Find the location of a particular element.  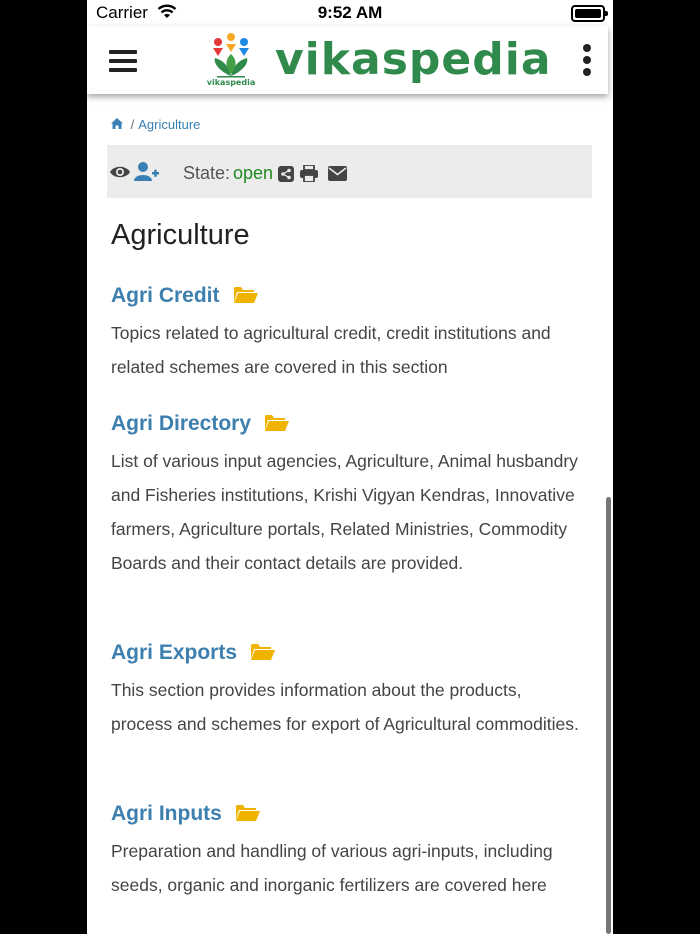

logo-image: vikaspedia is located at coordinates (231, 60).